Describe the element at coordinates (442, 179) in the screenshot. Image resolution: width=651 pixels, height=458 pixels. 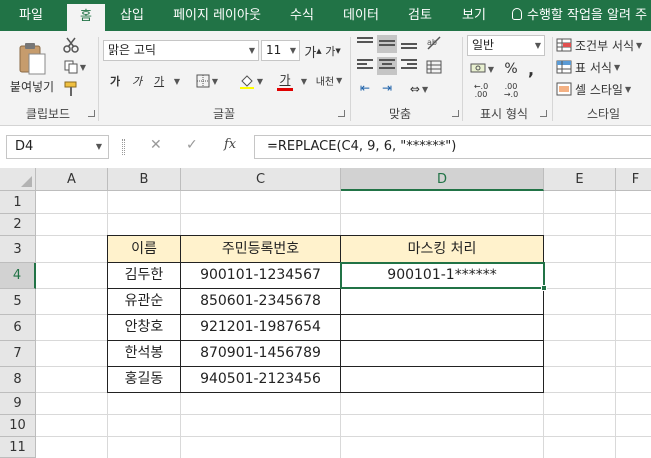
I see `column-header-d: D` at that location.